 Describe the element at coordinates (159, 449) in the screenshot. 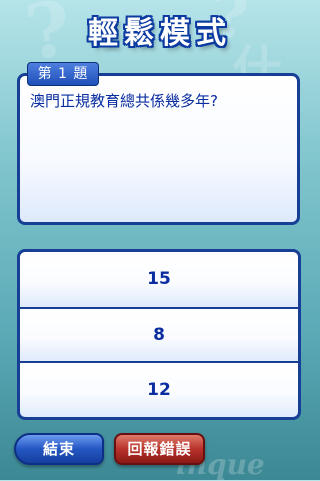

I see `report-error-button: 回報錯誤` at that location.